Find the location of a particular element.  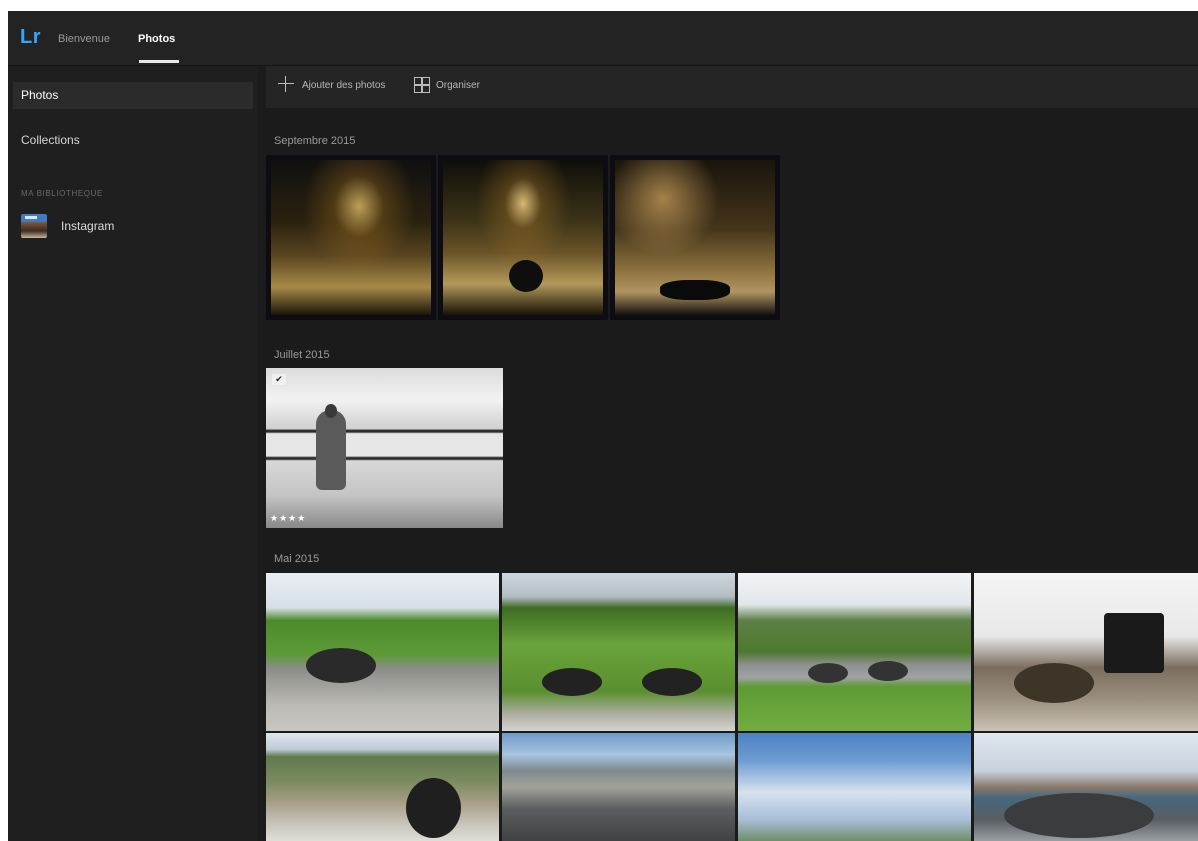

active-tab-indicator is located at coordinates (159, 61).